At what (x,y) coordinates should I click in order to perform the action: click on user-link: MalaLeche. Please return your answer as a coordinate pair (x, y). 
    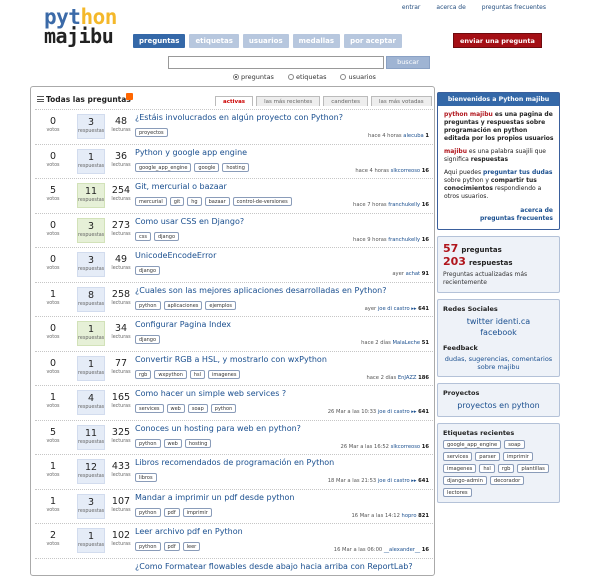
    Looking at the image, I should click on (407, 343).